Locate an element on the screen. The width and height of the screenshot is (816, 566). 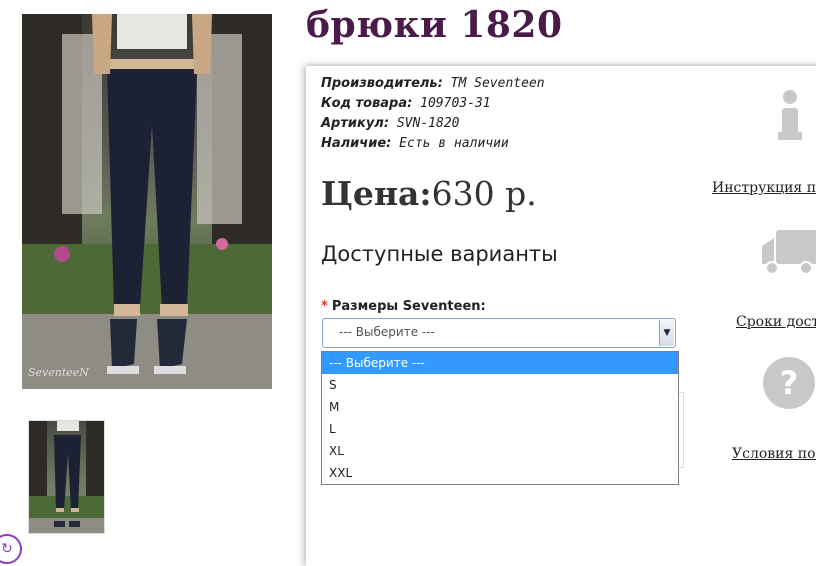
spec-value: ТМ Seventeen is located at coordinates (497, 83).